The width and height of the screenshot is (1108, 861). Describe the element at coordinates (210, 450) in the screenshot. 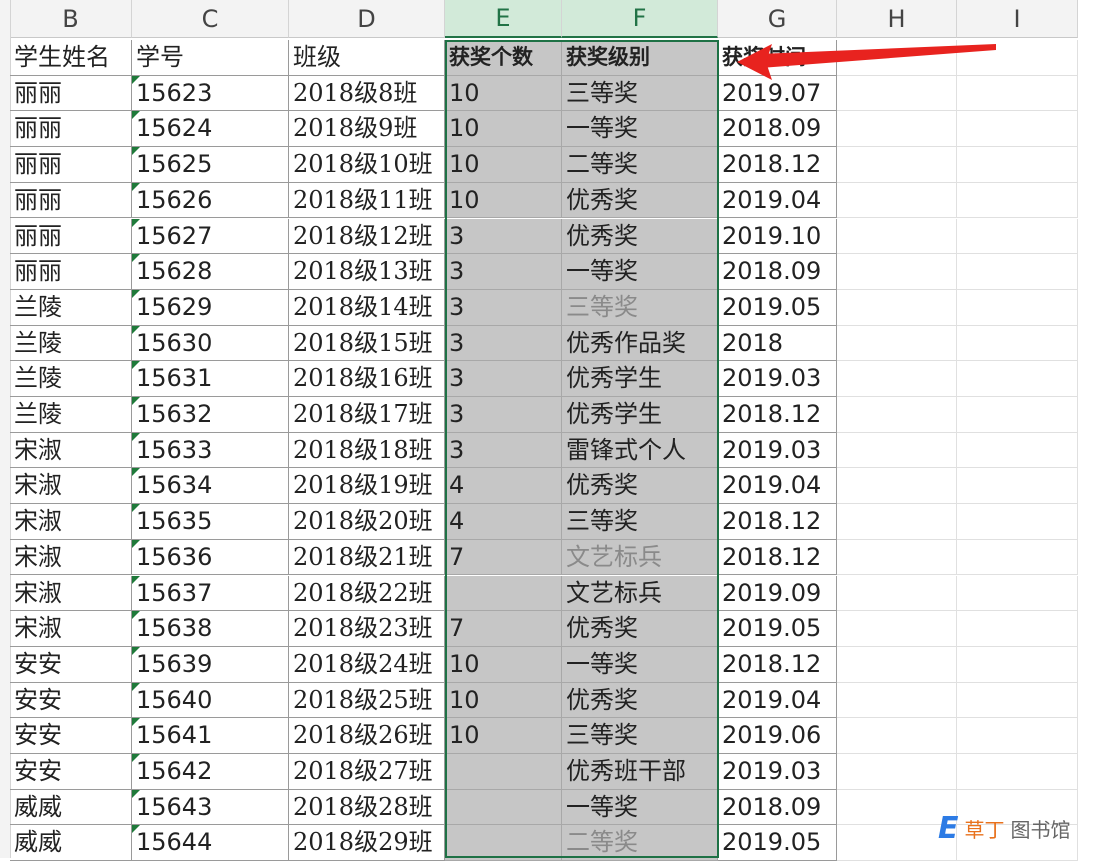

I see `student-id-cell: 15633` at that location.